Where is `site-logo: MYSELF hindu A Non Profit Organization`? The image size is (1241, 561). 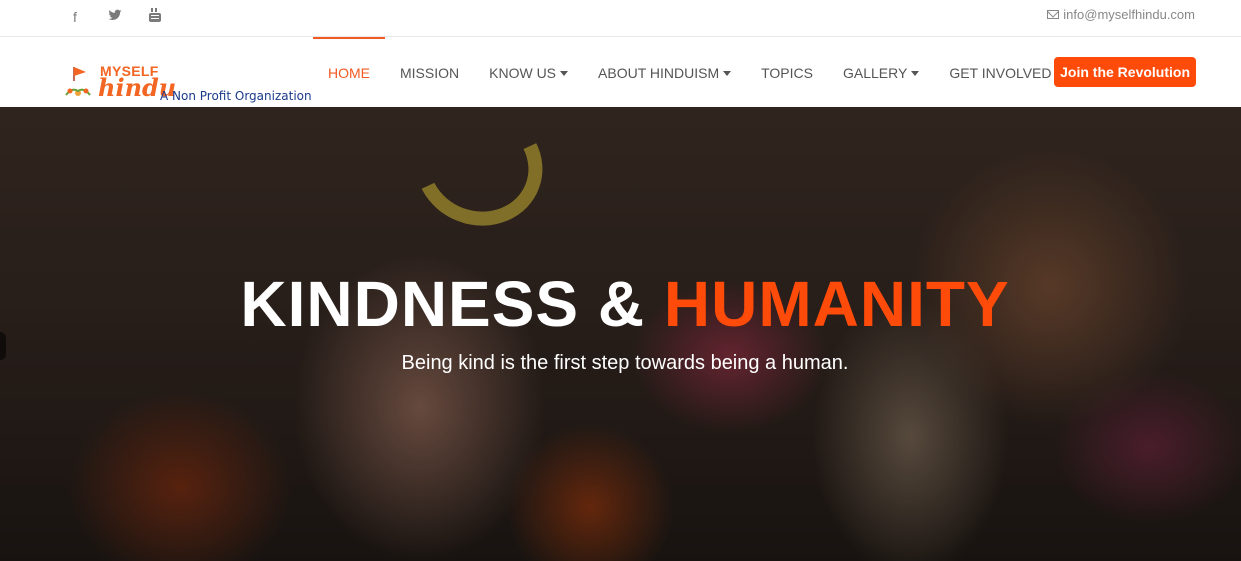 site-logo: MYSELF hindu A Non Profit Organization is located at coordinates (186, 83).